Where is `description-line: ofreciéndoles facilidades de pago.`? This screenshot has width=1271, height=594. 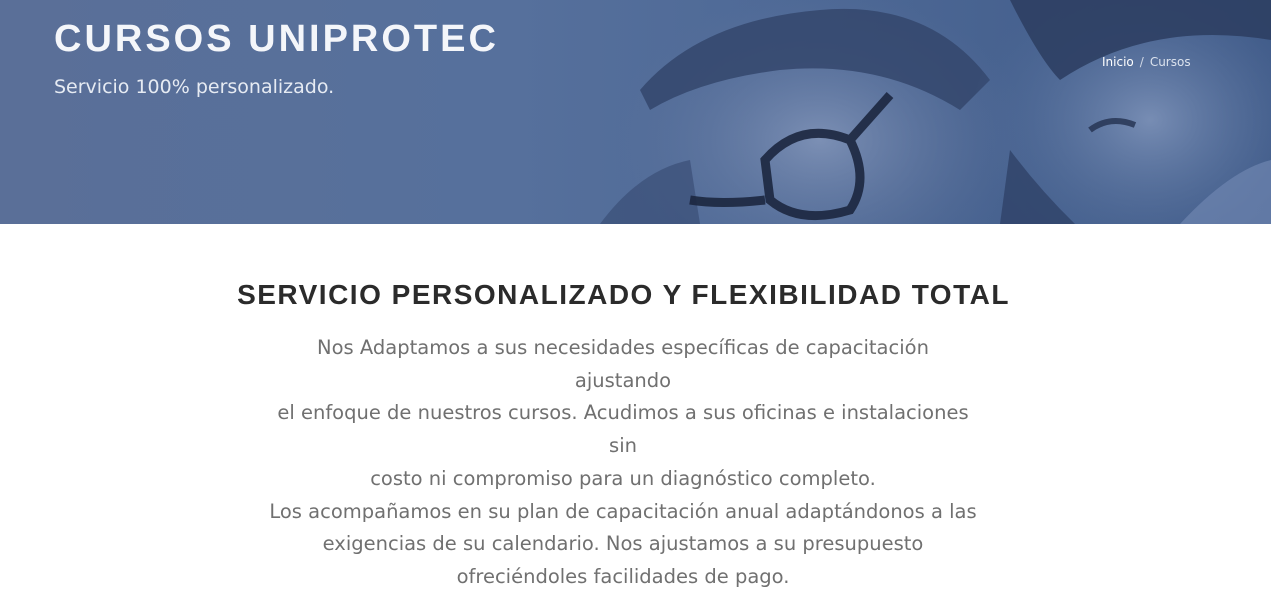
description-line: ofreciéndoles facilidades de pago. is located at coordinates (623, 576).